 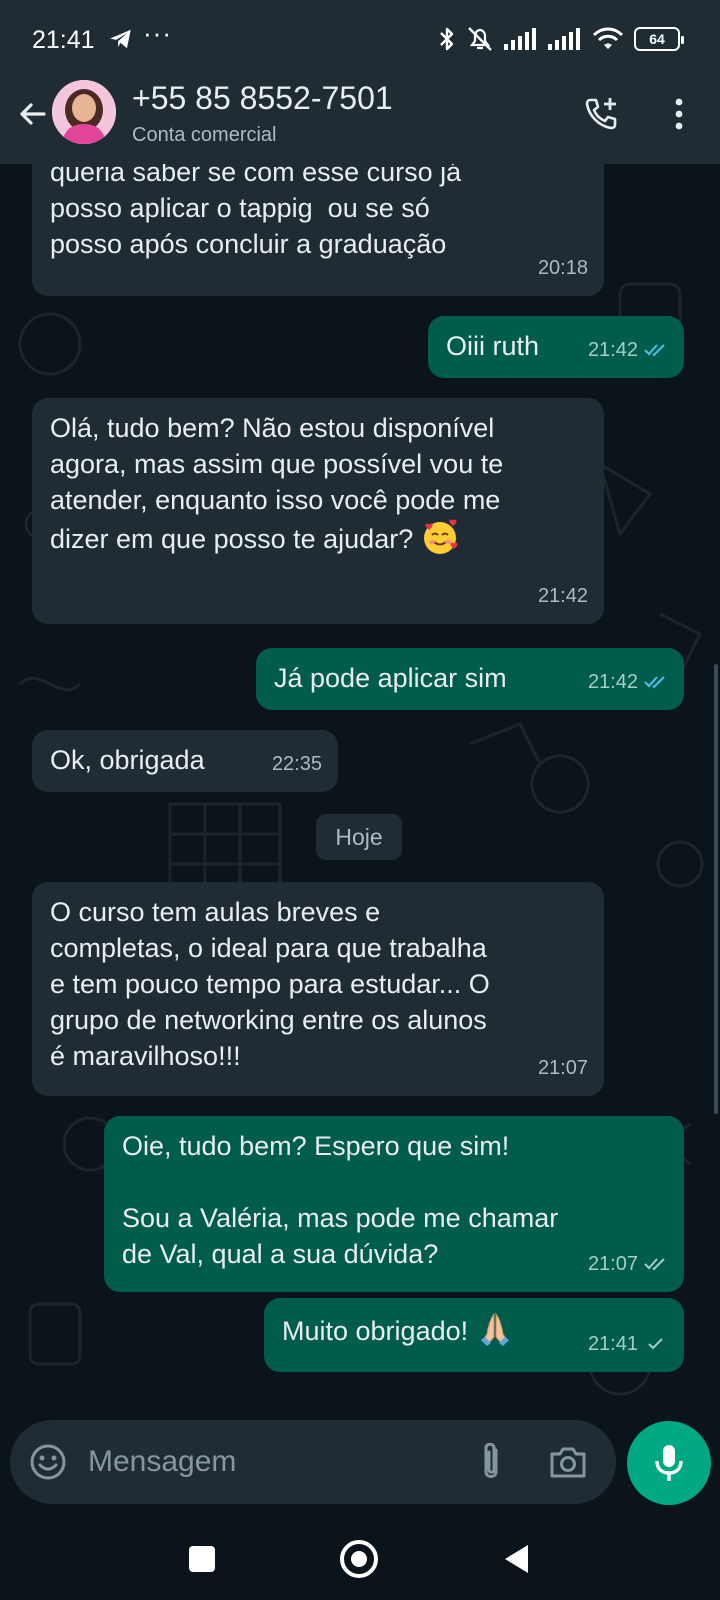 What do you see at coordinates (474, 1335) in the screenshot?
I see `message-outgoing: Muito obrigado! 21:41` at bounding box center [474, 1335].